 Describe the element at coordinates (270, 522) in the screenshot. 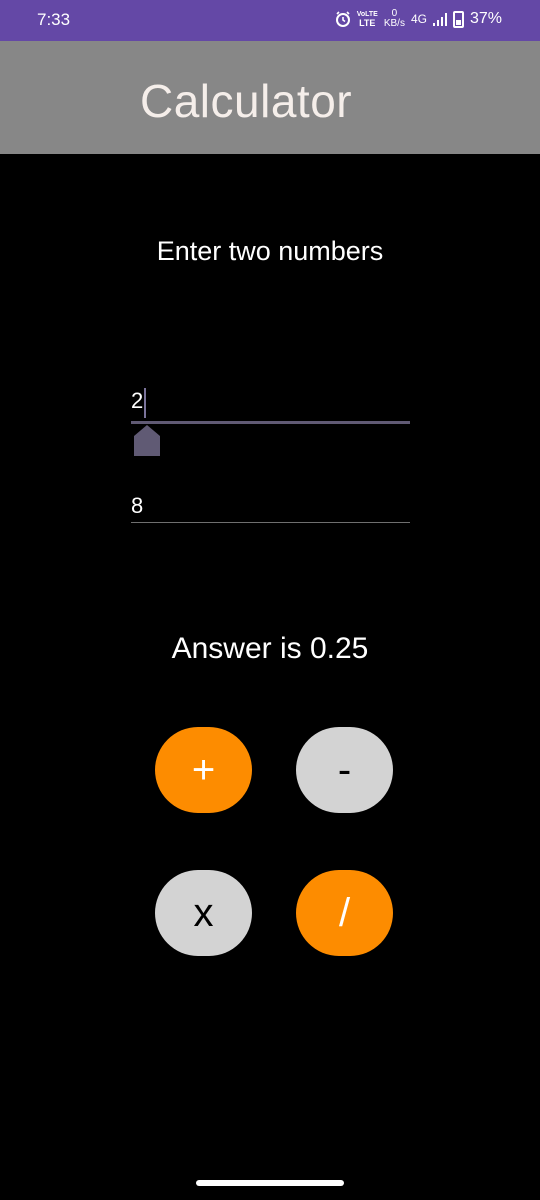

I see `second-number-underline` at that location.